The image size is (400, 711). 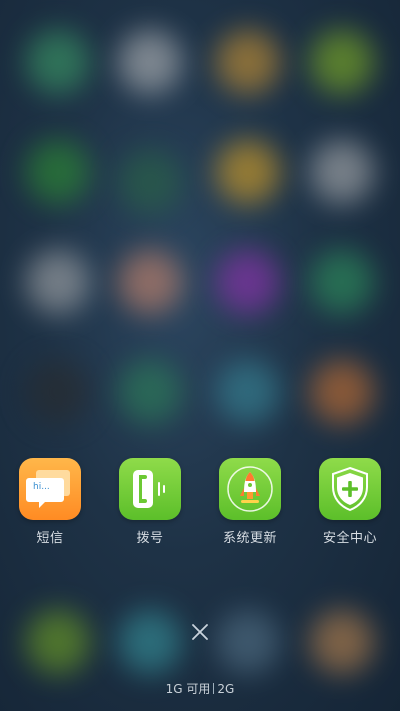 I want to click on memory-status: 1G 可用 2G, so click(x=200, y=688).